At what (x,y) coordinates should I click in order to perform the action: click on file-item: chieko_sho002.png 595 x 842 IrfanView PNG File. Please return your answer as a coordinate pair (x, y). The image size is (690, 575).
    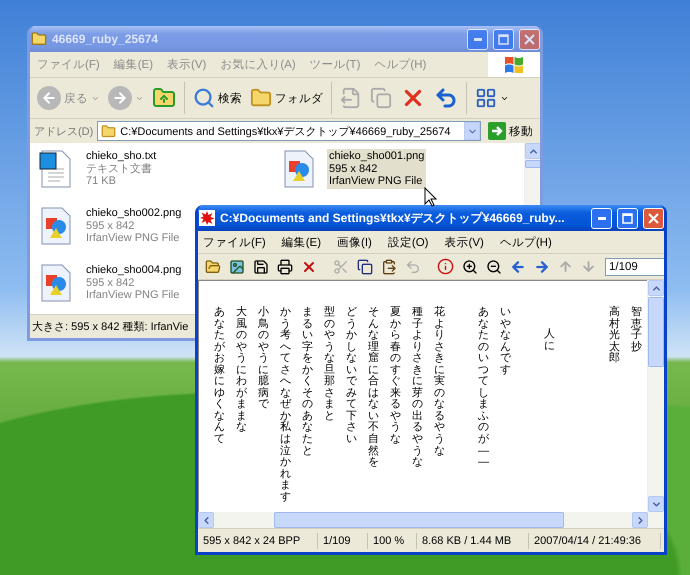
    Looking at the image, I should click on (111, 226).